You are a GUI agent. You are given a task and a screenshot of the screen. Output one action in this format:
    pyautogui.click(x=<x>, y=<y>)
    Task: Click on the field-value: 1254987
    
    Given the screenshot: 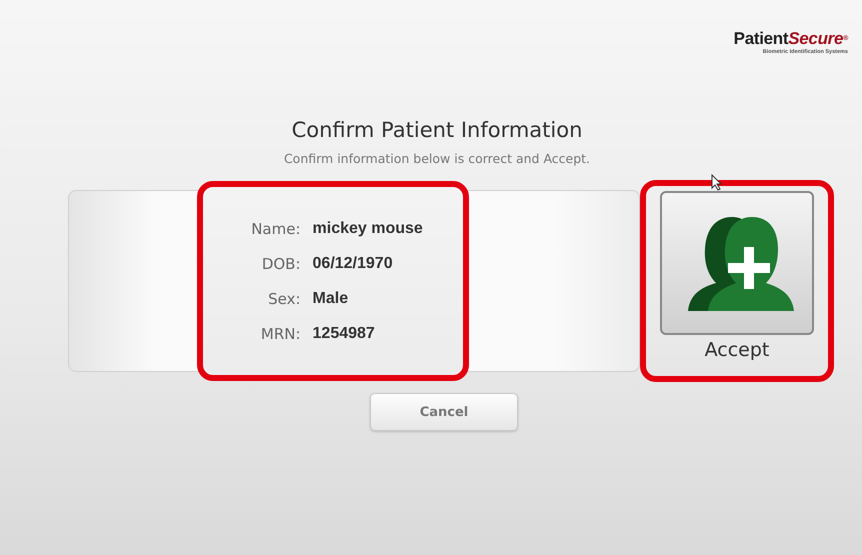 What is the action you would take?
    pyautogui.click(x=344, y=333)
    